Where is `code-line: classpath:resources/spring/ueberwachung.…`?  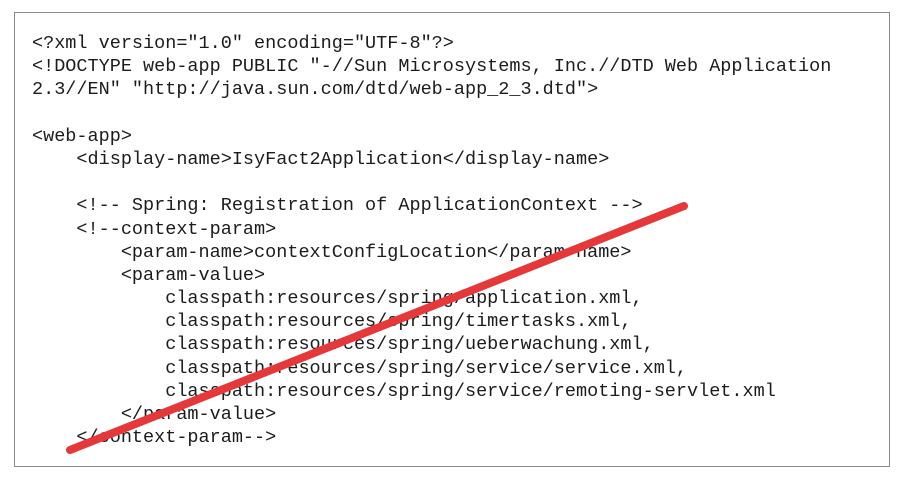
code-line: classpath:resources/spring/ueberwachung.… is located at coordinates (343, 345).